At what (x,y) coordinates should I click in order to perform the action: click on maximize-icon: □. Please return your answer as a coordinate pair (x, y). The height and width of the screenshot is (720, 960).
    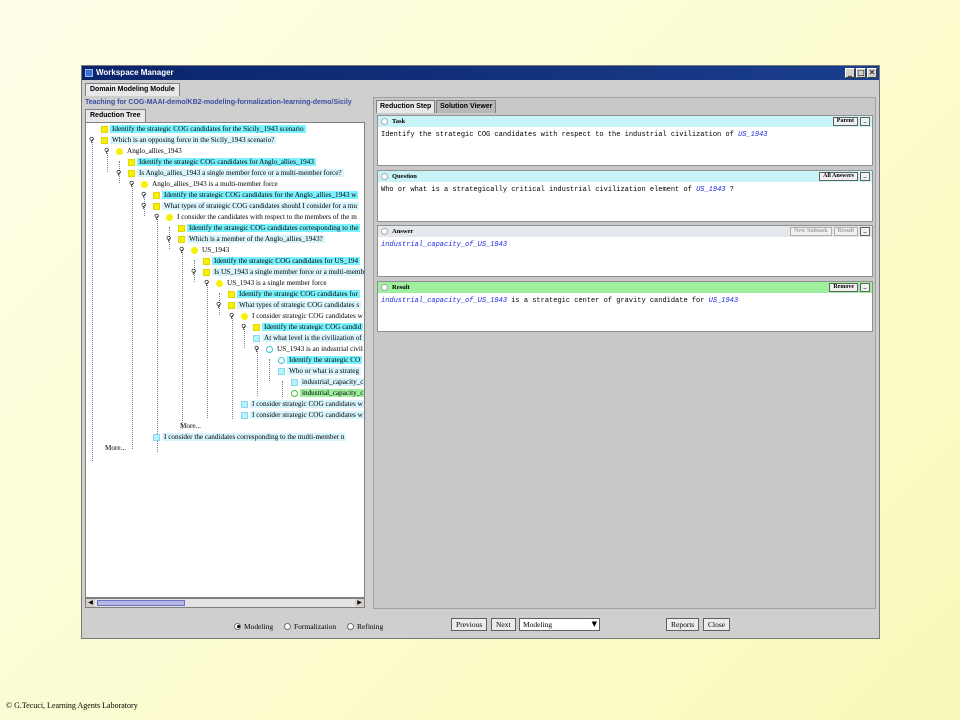
    Looking at the image, I should click on (861, 73).